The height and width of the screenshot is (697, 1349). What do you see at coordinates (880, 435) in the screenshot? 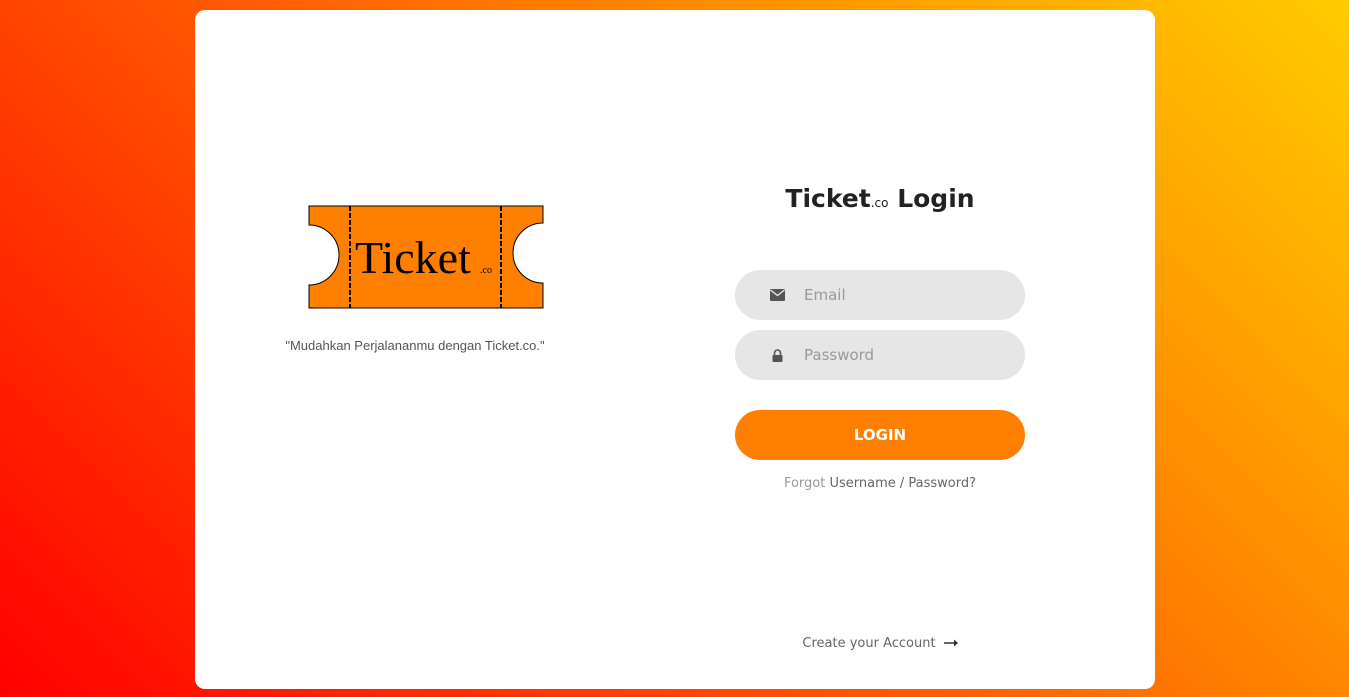
I see `login-button: LOGIN` at bounding box center [880, 435].